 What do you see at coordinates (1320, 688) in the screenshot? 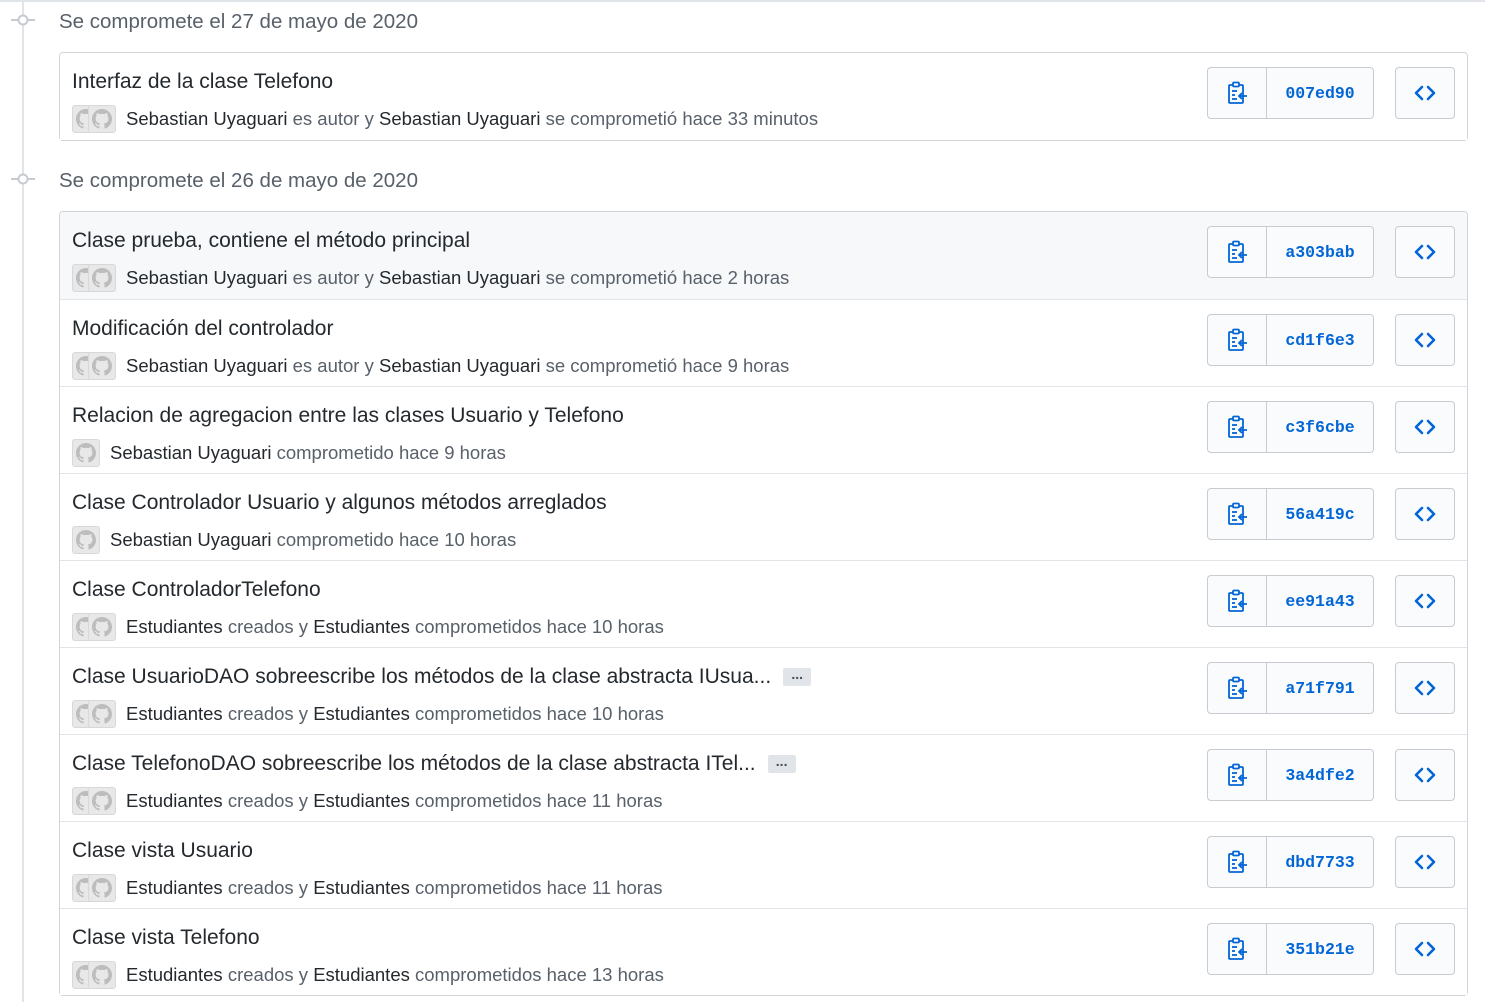
I see `commit-sha-link: a71f791` at bounding box center [1320, 688].